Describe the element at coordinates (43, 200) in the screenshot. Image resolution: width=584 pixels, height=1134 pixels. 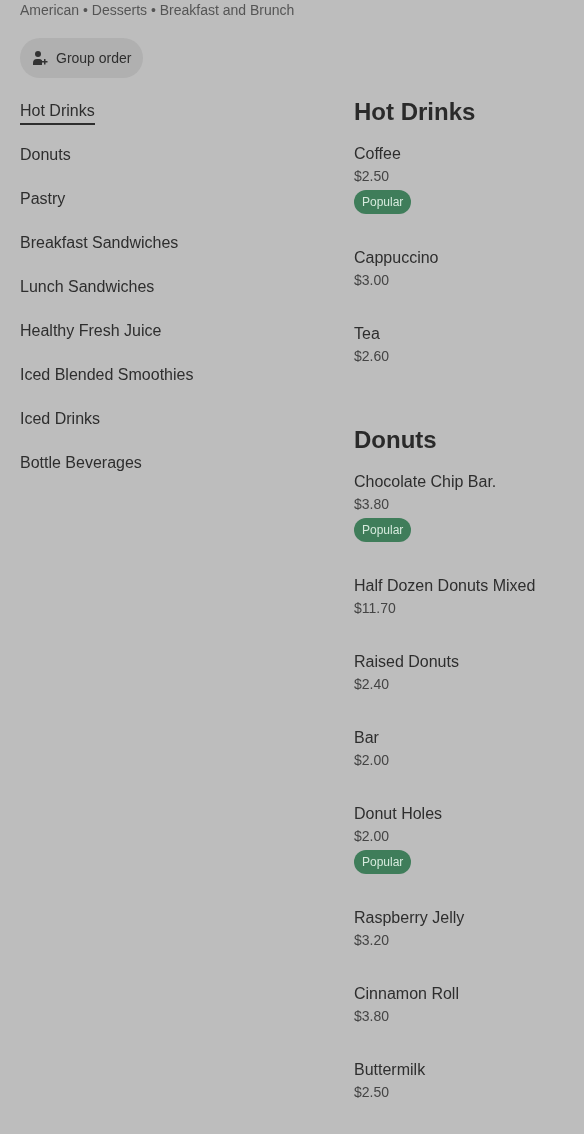
I see `category-link: Pastry` at that location.